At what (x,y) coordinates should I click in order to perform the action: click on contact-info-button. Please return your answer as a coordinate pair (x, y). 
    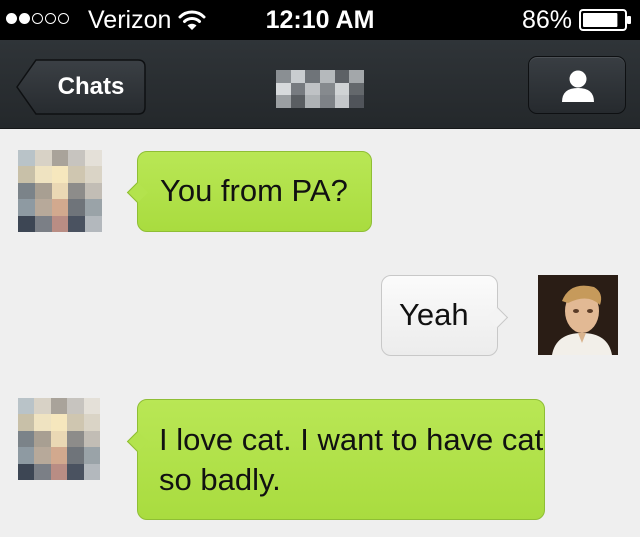
    Looking at the image, I should click on (577, 85).